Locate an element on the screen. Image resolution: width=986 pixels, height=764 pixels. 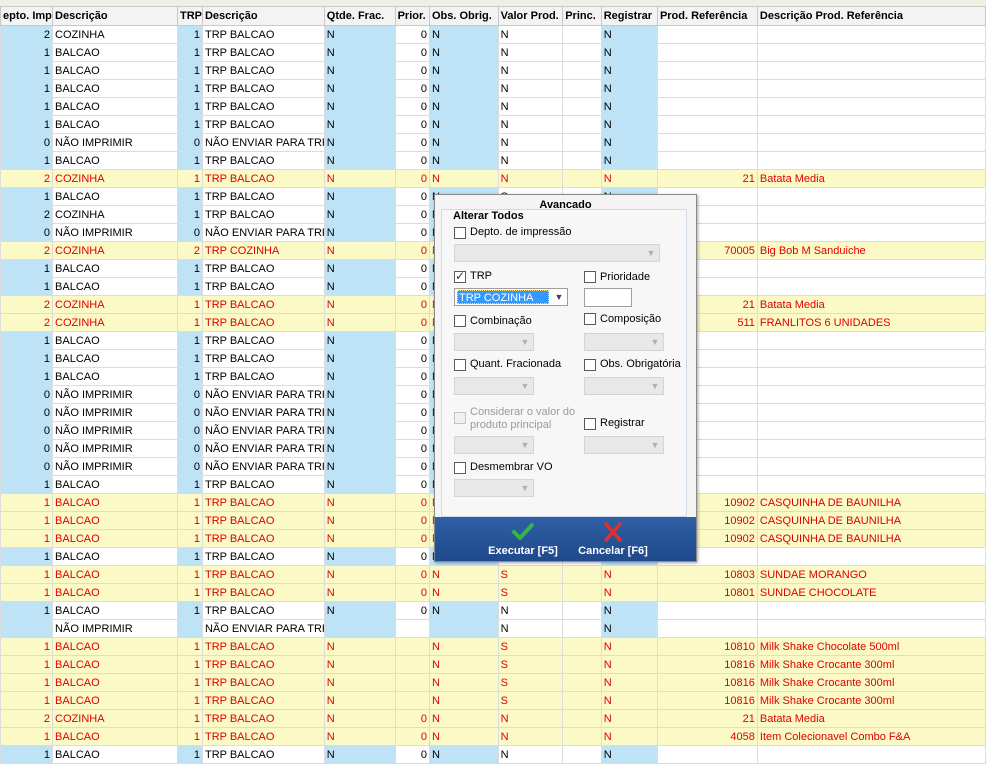
column-header: Qtde. Frac. is located at coordinates (359, 16).